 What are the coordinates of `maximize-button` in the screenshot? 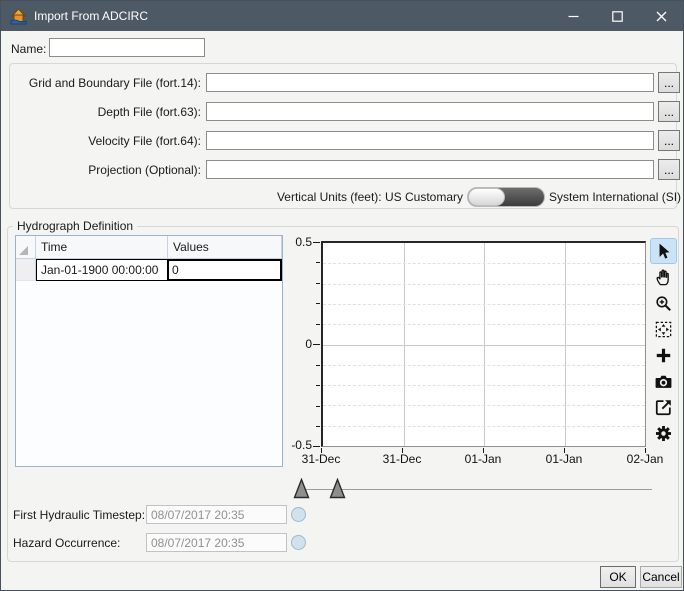 It's located at (617, 16).